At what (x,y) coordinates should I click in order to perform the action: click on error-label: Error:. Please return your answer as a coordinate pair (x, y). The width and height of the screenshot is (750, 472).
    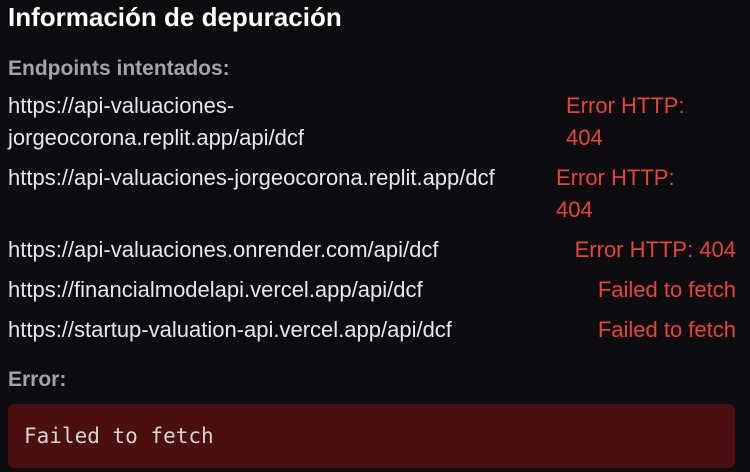
    Looking at the image, I should click on (37, 379).